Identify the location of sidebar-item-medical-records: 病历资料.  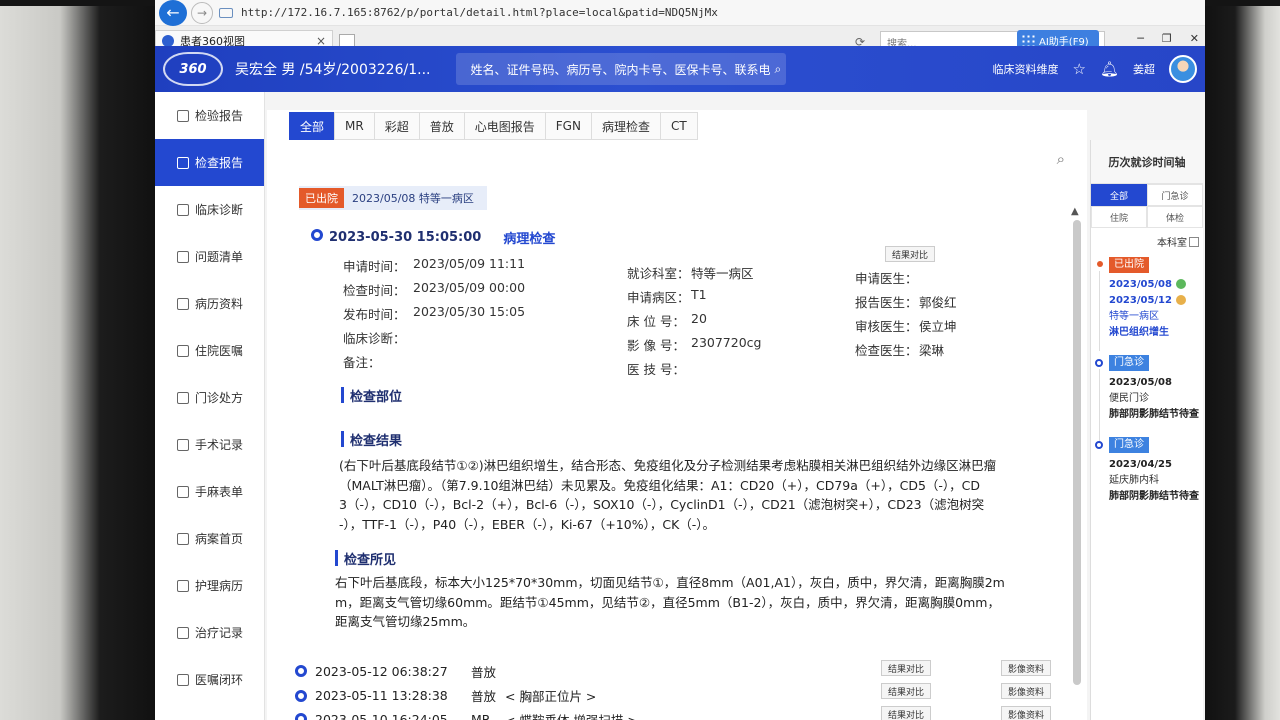
(209, 303).